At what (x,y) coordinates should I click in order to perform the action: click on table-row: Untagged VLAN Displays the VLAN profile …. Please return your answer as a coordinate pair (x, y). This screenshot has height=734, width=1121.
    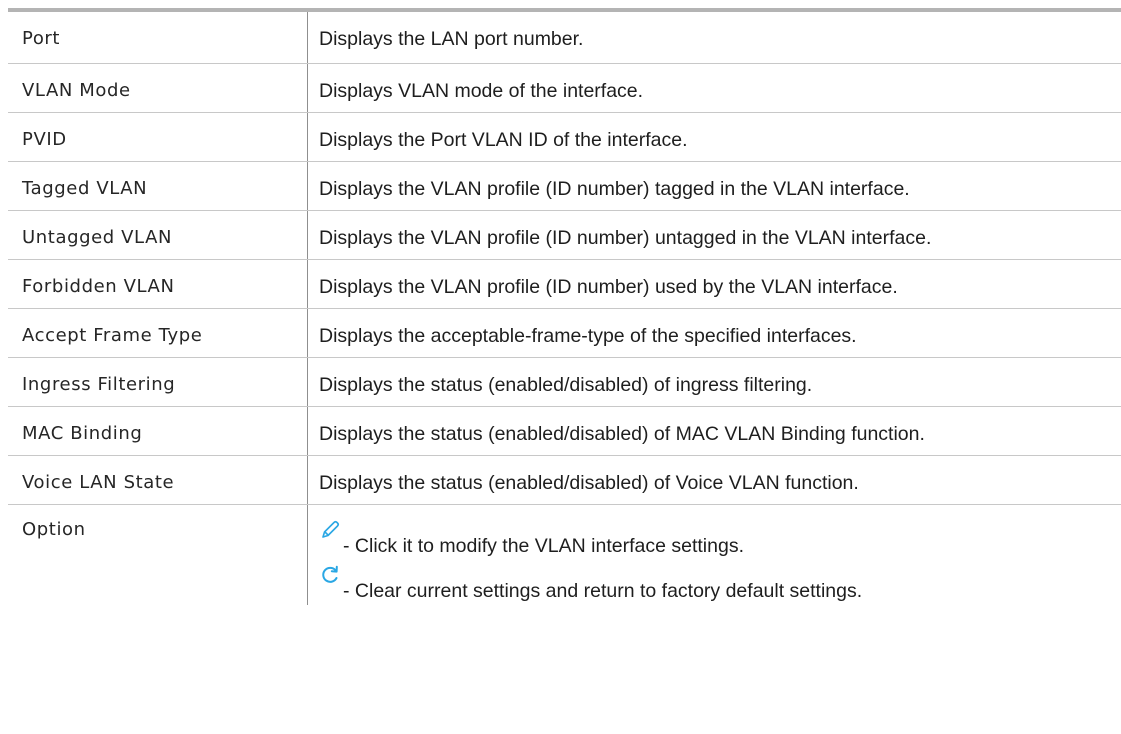
    Looking at the image, I should click on (564, 235).